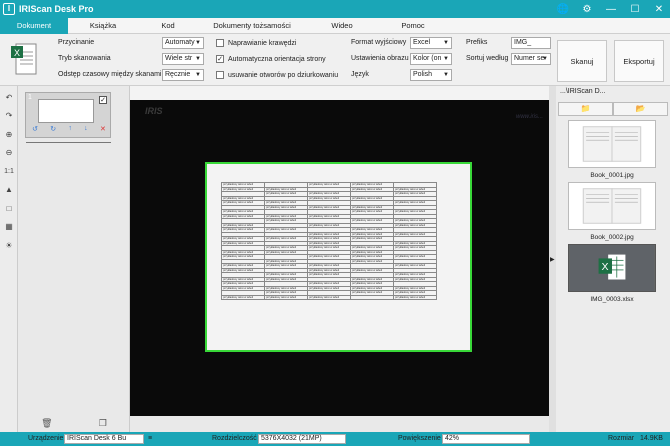 The height and width of the screenshot is (446, 670). What do you see at coordinates (9, 9) in the screenshot?
I see `app-logo-icon: I` at bounding box center [9, 9].